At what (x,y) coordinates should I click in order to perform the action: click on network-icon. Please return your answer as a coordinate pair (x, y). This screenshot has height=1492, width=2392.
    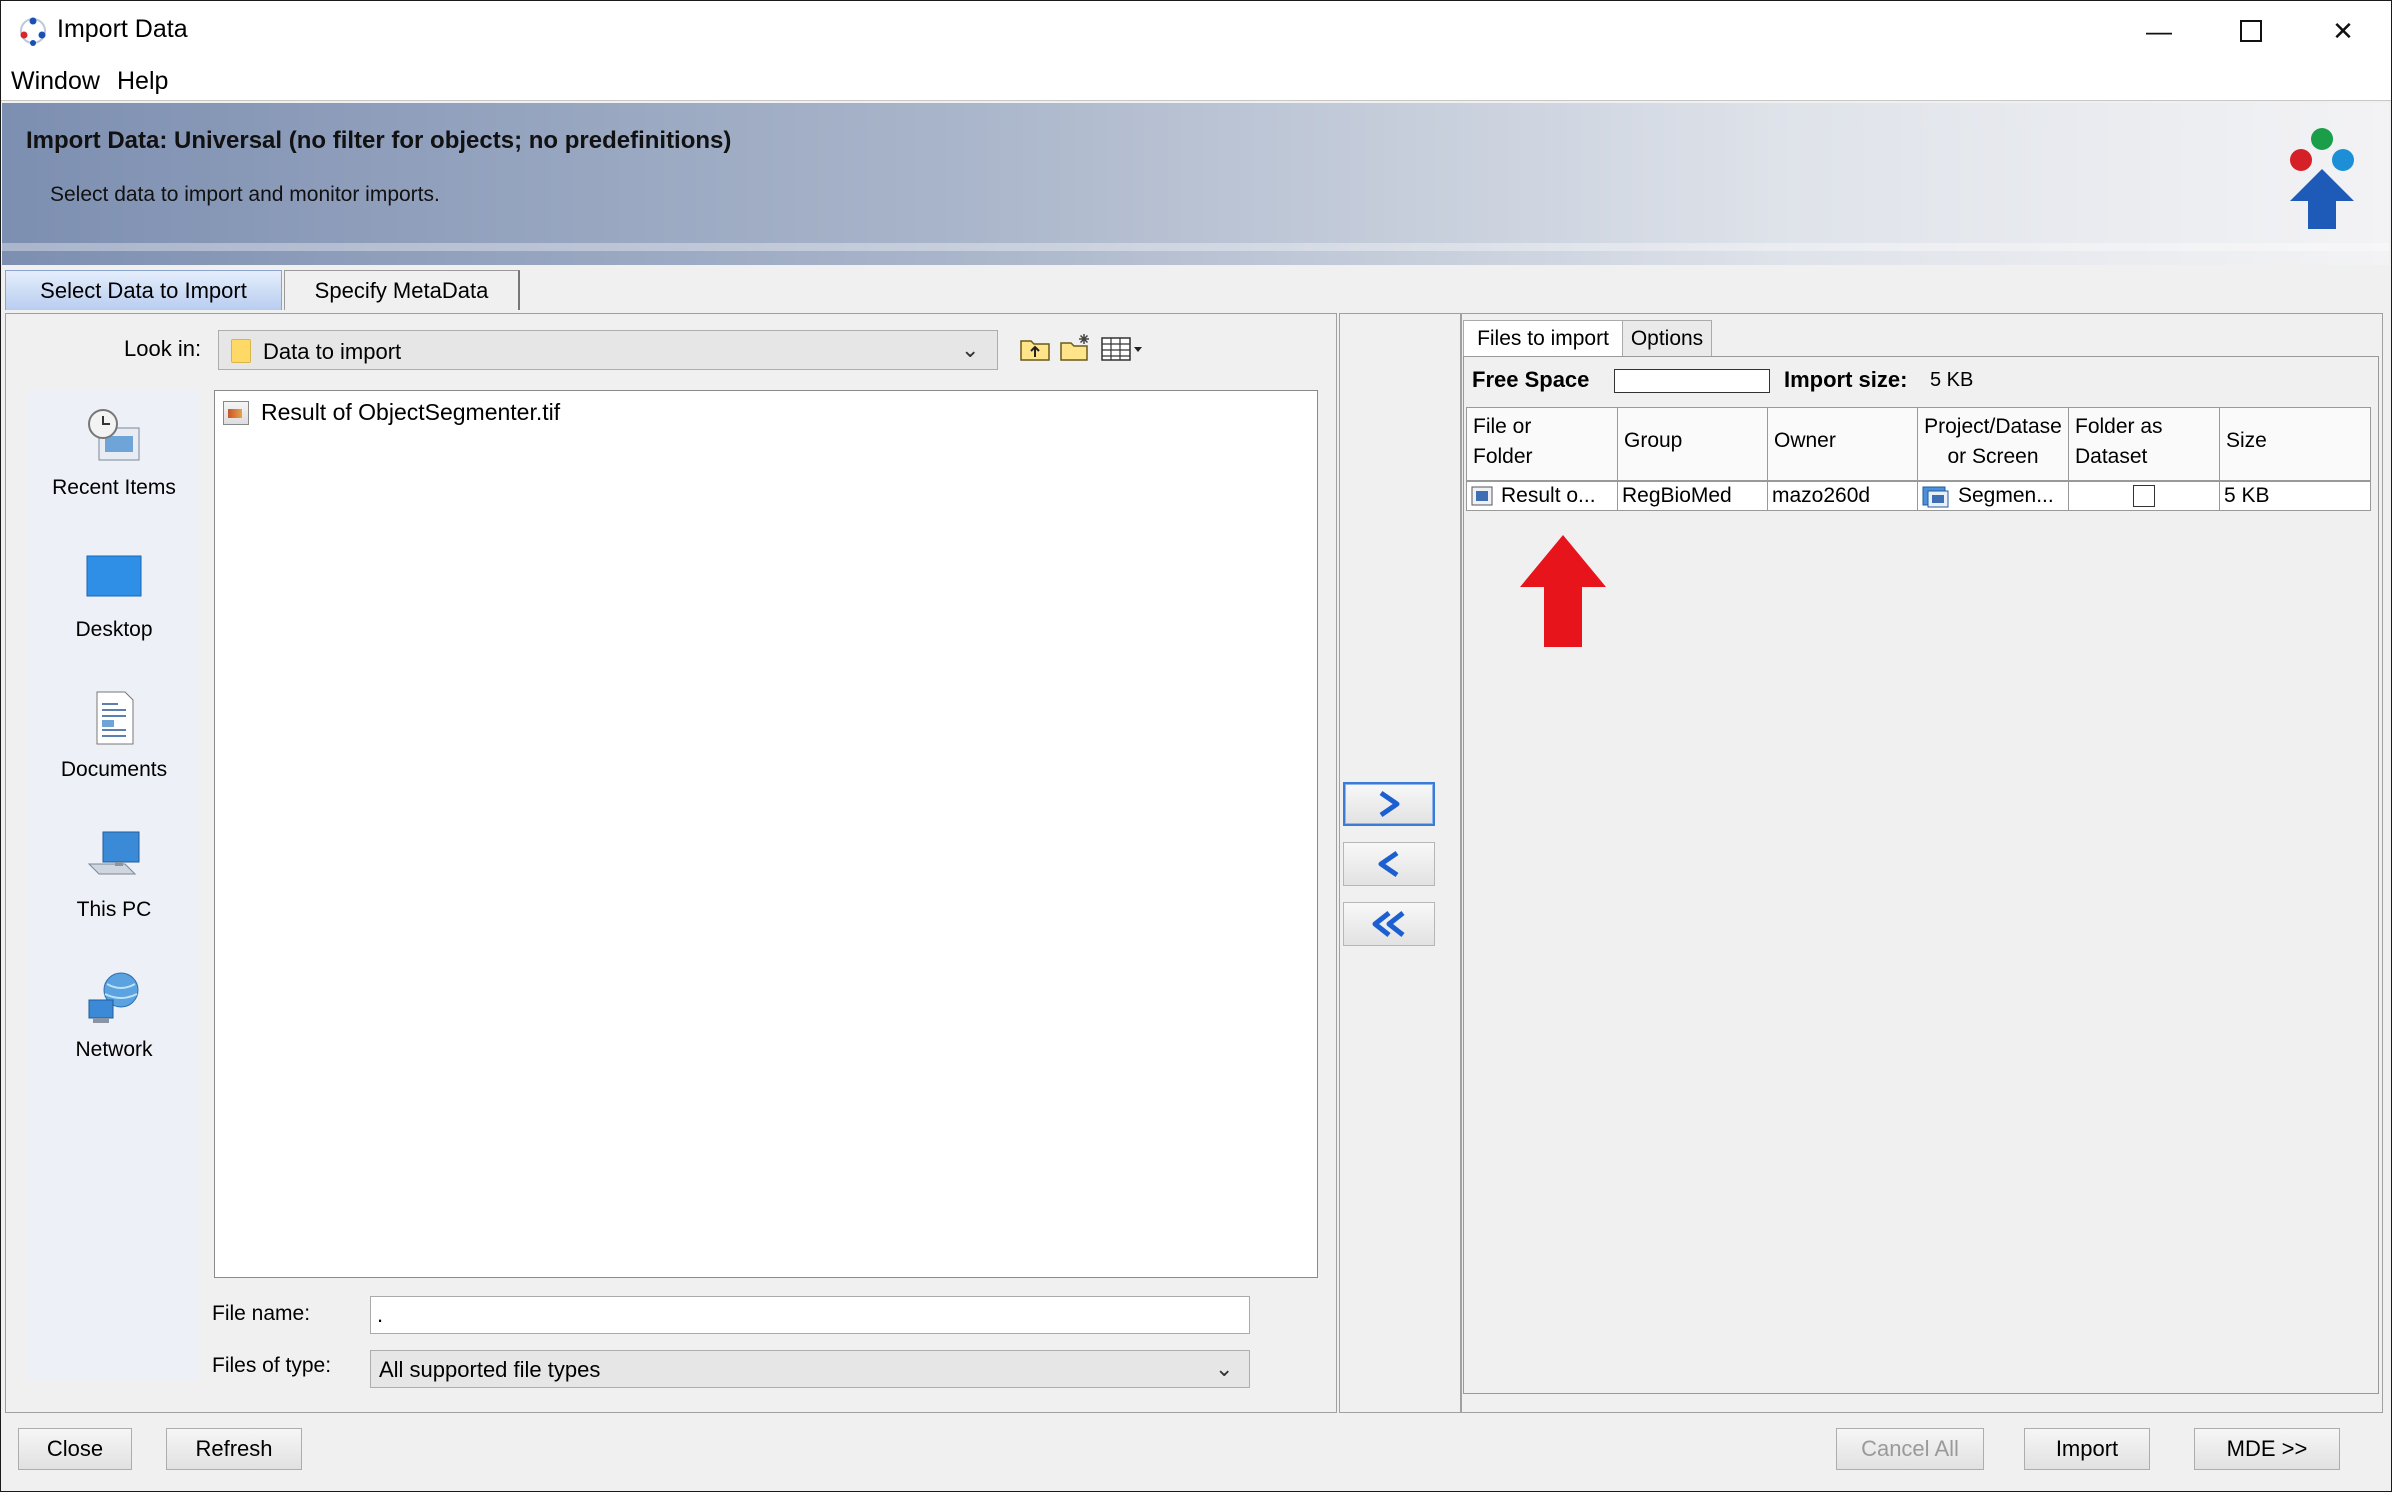
    Looking at the image, I should click on (113, 997).